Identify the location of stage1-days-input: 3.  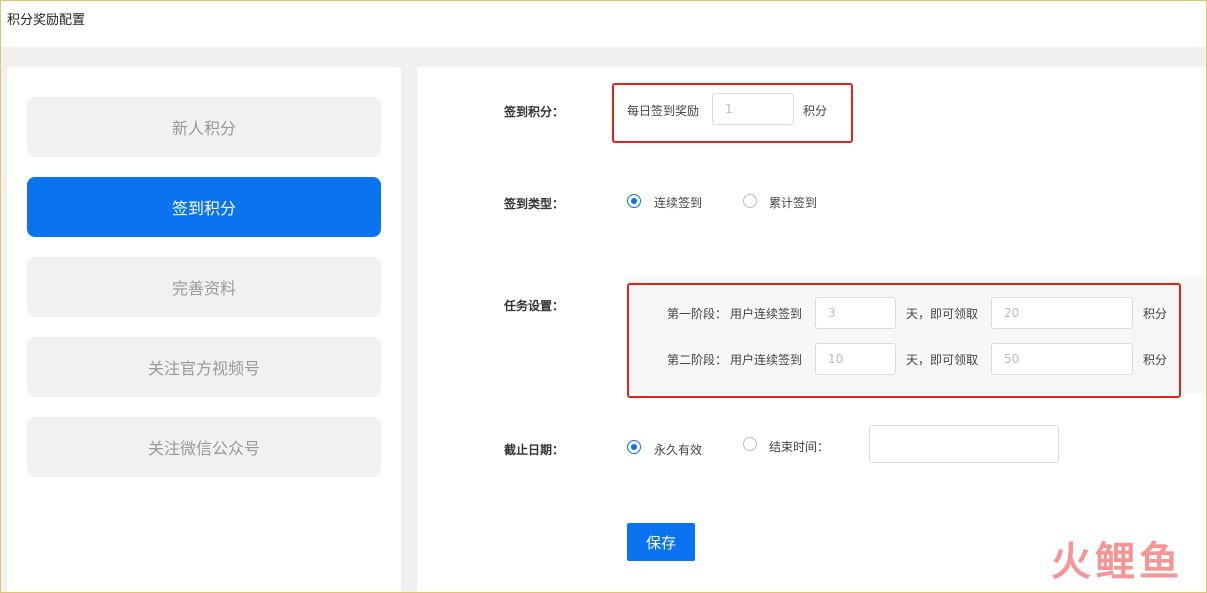
(855, 313).